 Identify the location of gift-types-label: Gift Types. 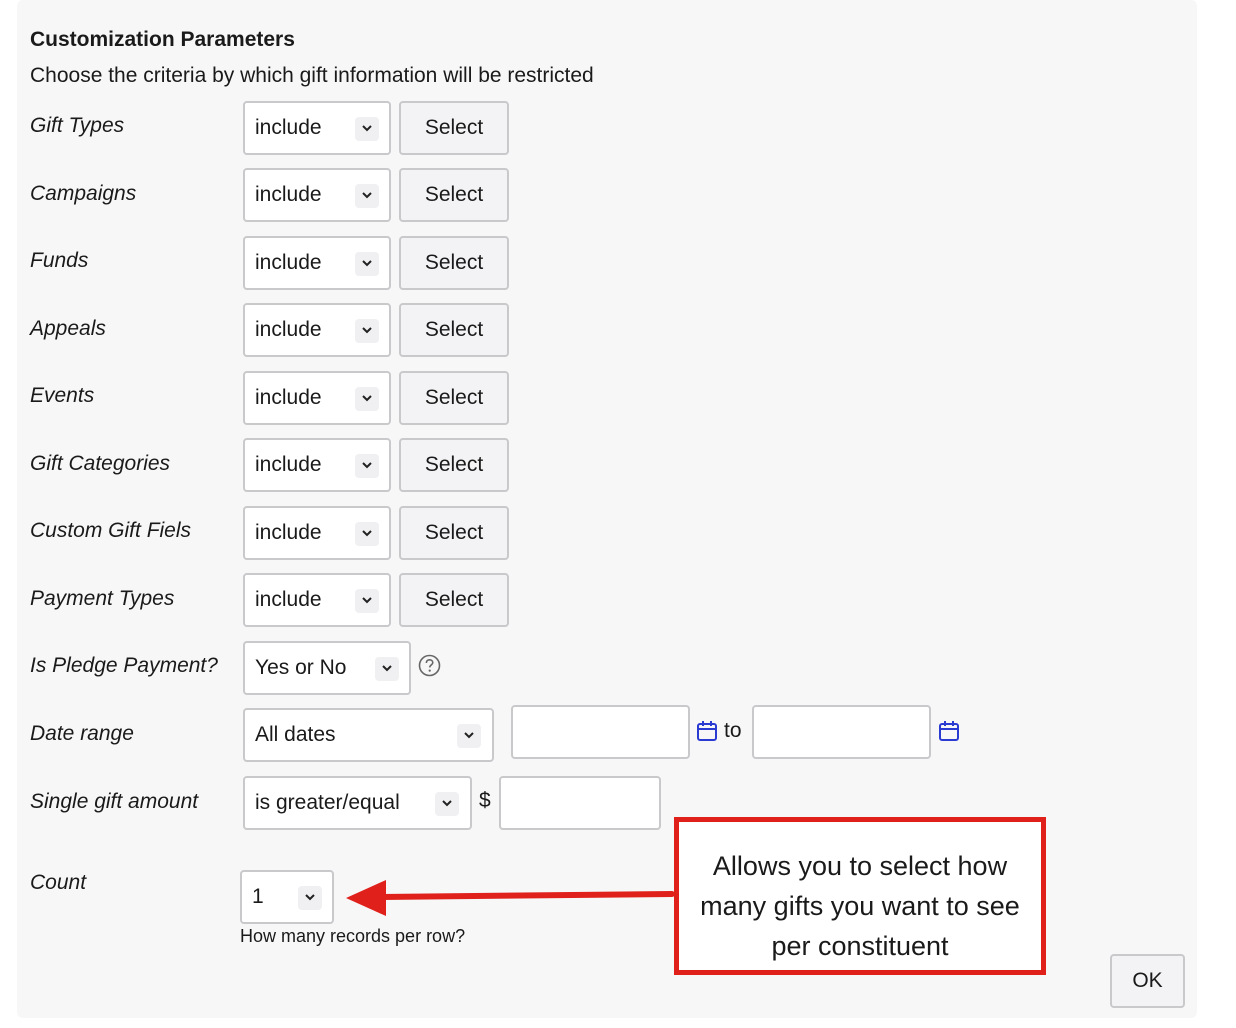
(77, 125).